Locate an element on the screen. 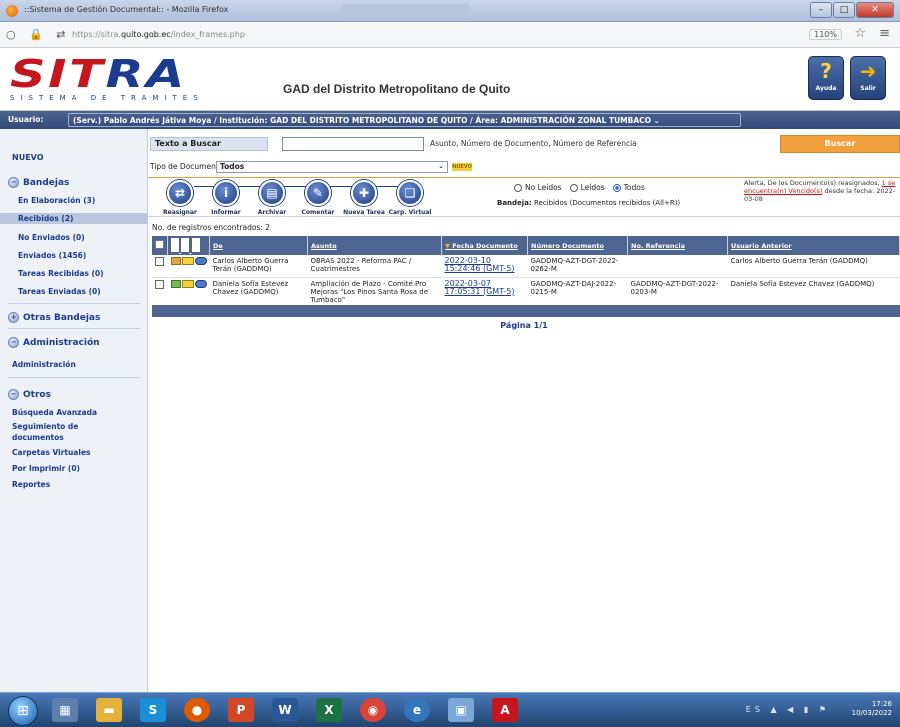 The image size is (900, 727). sidebar-item-en-elaboracion: En Elaboración (3) is located at coordinates (73, 200).